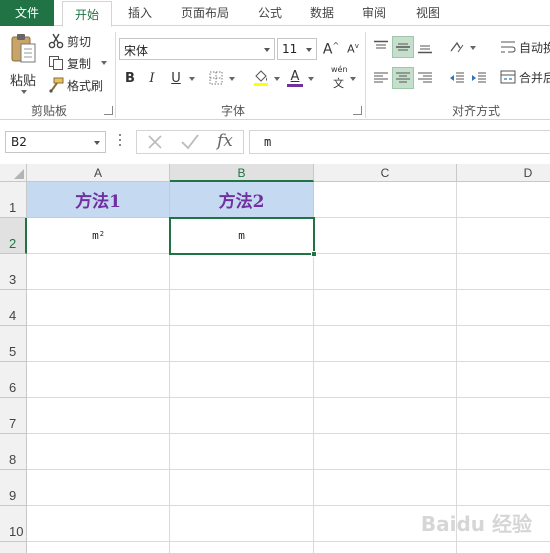 The width and height of the screenshot is (550, 553). What do you see at coordinates (242, 416) in the screenshot?
I see `cell-b7` at bounding box center [242, 416].